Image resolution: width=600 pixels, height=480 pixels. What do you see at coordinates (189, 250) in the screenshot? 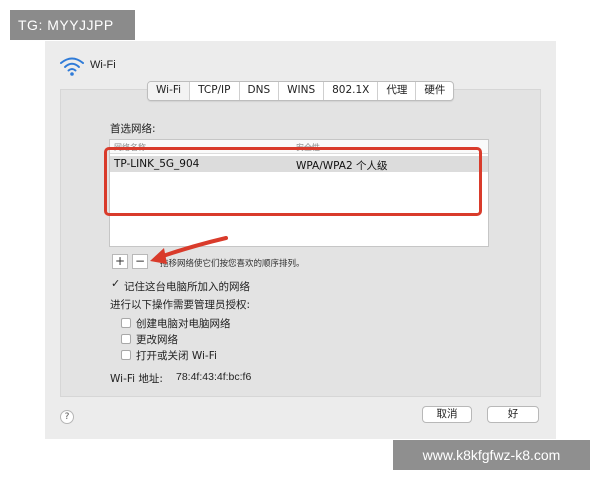
I see `annotation-arrow-icon` at bounding box center [189, 250].